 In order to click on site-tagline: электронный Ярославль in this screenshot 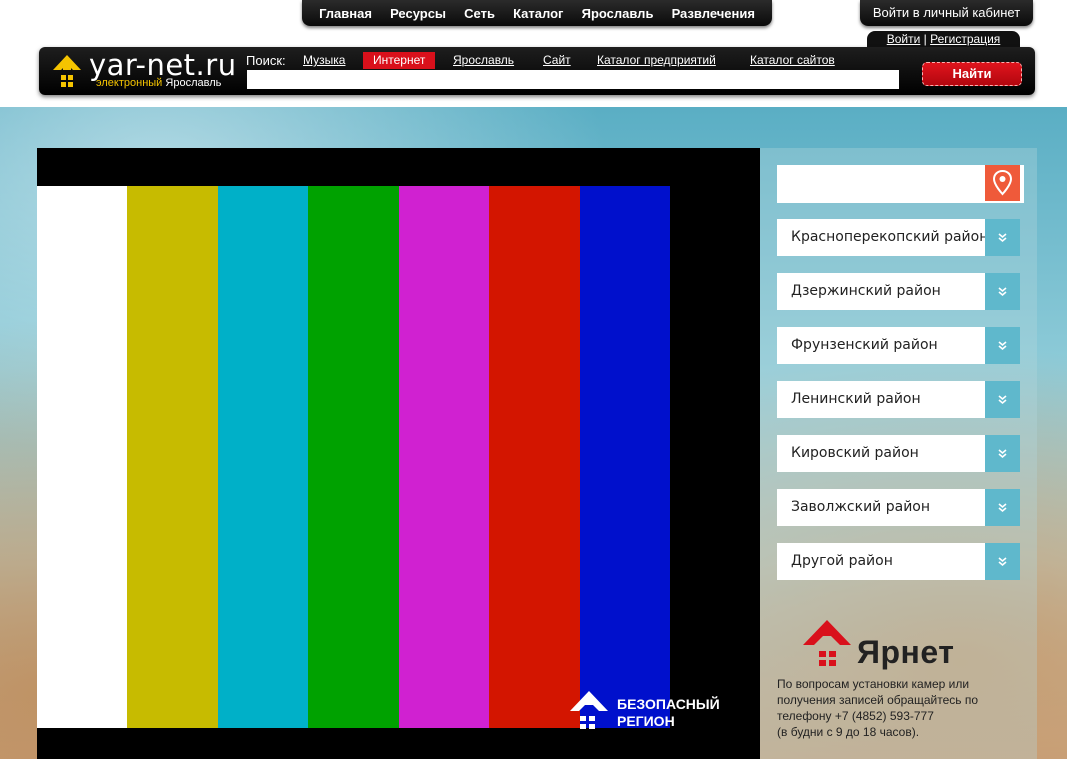, I will do `click(158, 83)`.